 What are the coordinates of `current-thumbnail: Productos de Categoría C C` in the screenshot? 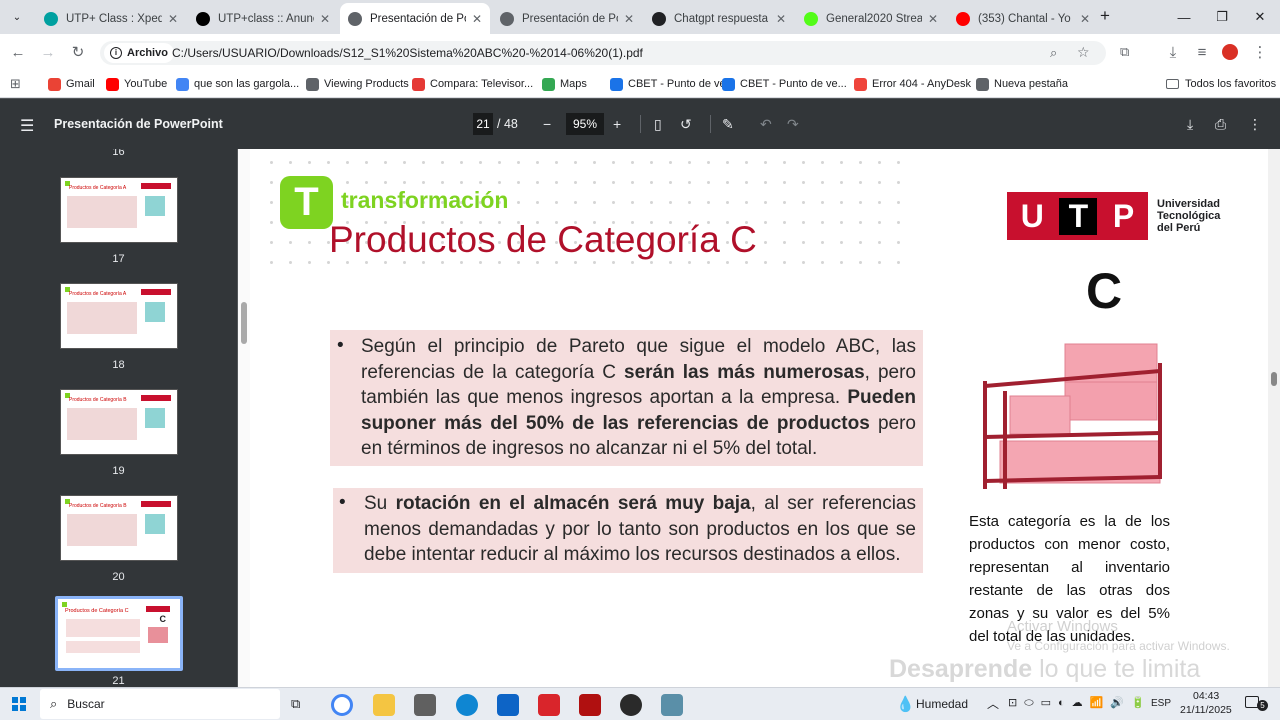 It's located at (119, 633).